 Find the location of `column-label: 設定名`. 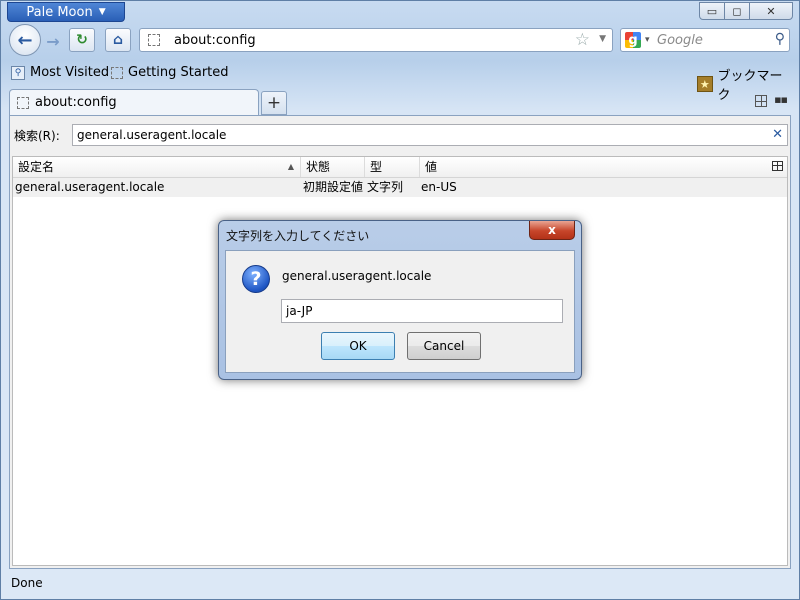

column-label: 設定名 is located at coordinates (36, 167).